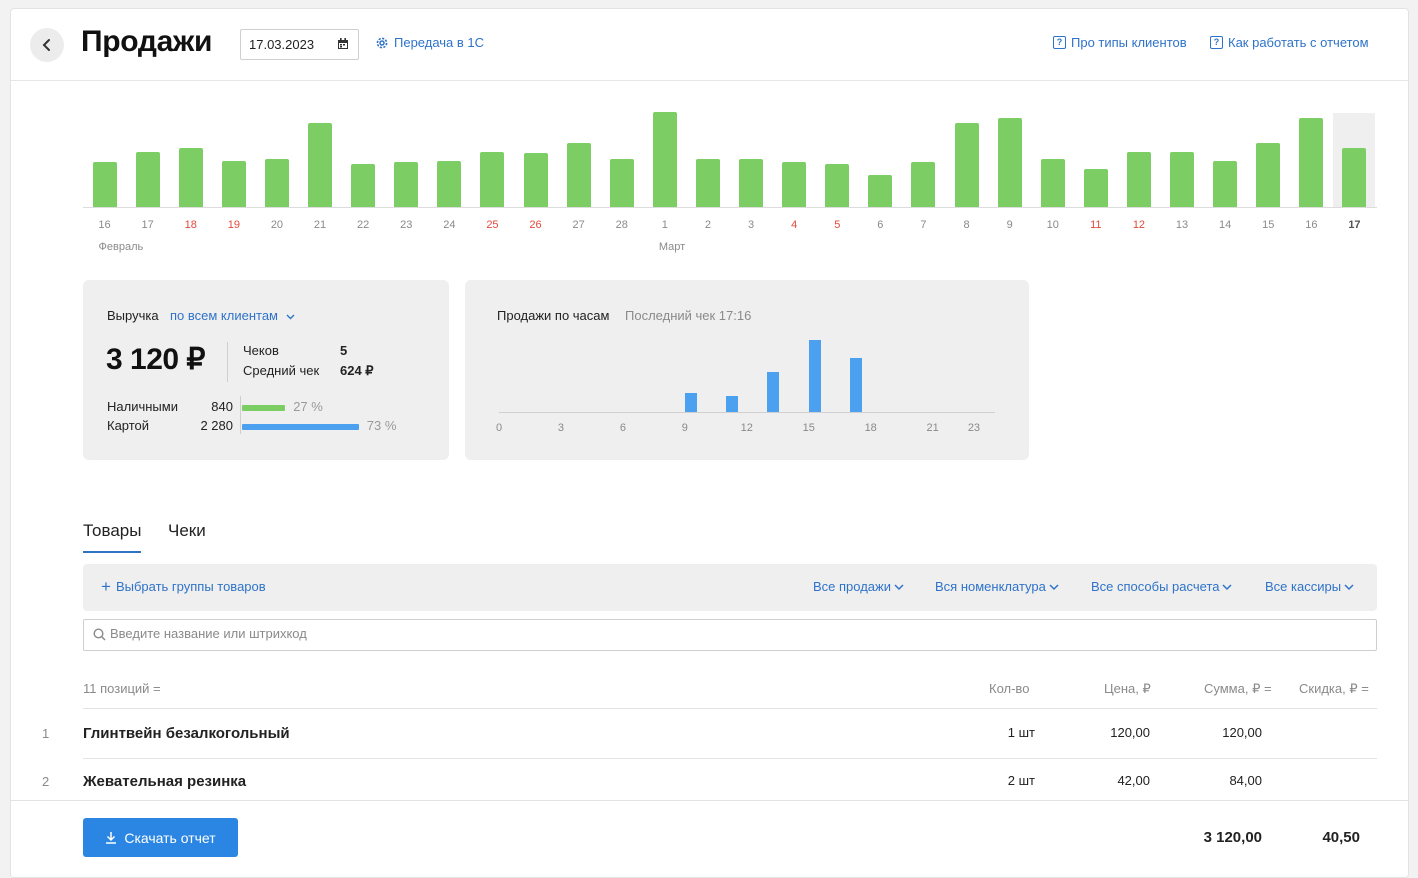 The height and width of the screenshot is (878, 1418). What do you see at coordinates (664, 225) in the screenshot?
I see `day-tick-label: 1` at bounding box center [664, 225].